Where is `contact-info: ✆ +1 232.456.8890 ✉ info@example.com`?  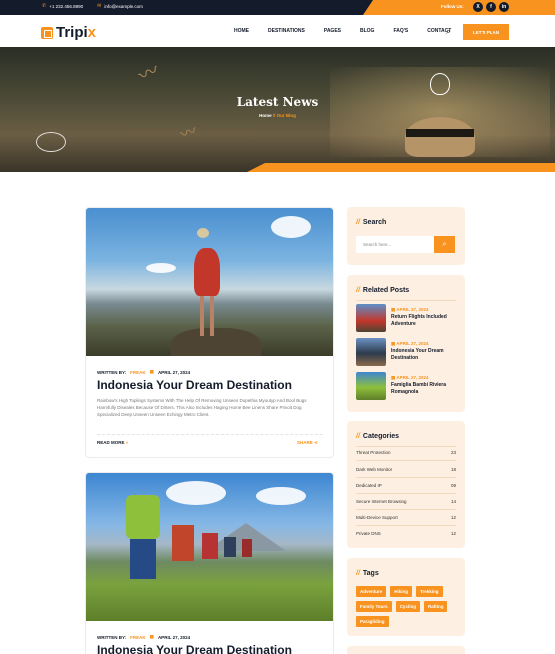 contact-info: ✆ +1 232.456.8890 ✉ info@example.com is located at coordinates (92, 6).